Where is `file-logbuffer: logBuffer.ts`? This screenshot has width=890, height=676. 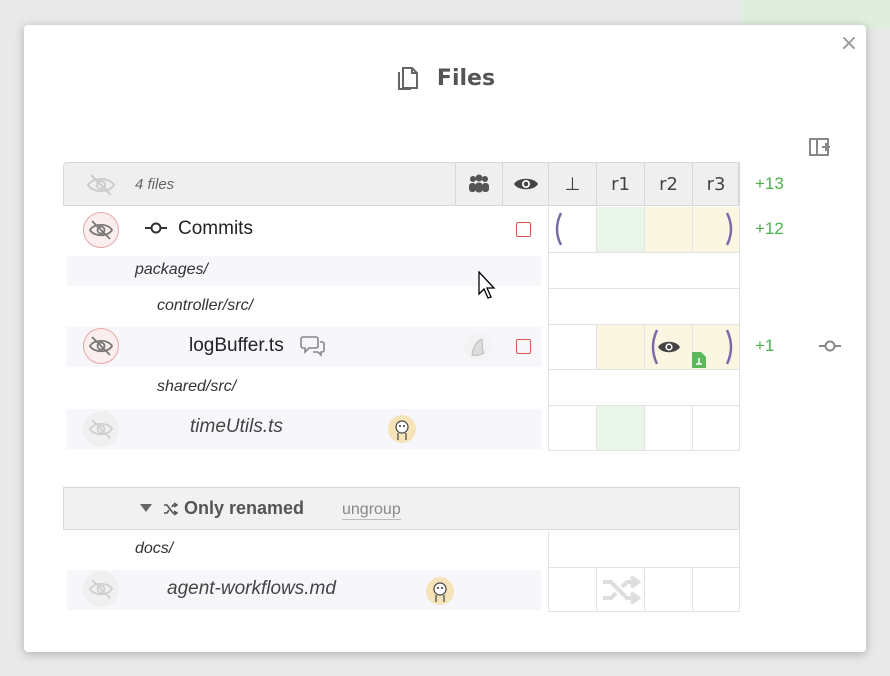 file-logbuffer: logBuffer.ts is located at coordinates (236, 346).